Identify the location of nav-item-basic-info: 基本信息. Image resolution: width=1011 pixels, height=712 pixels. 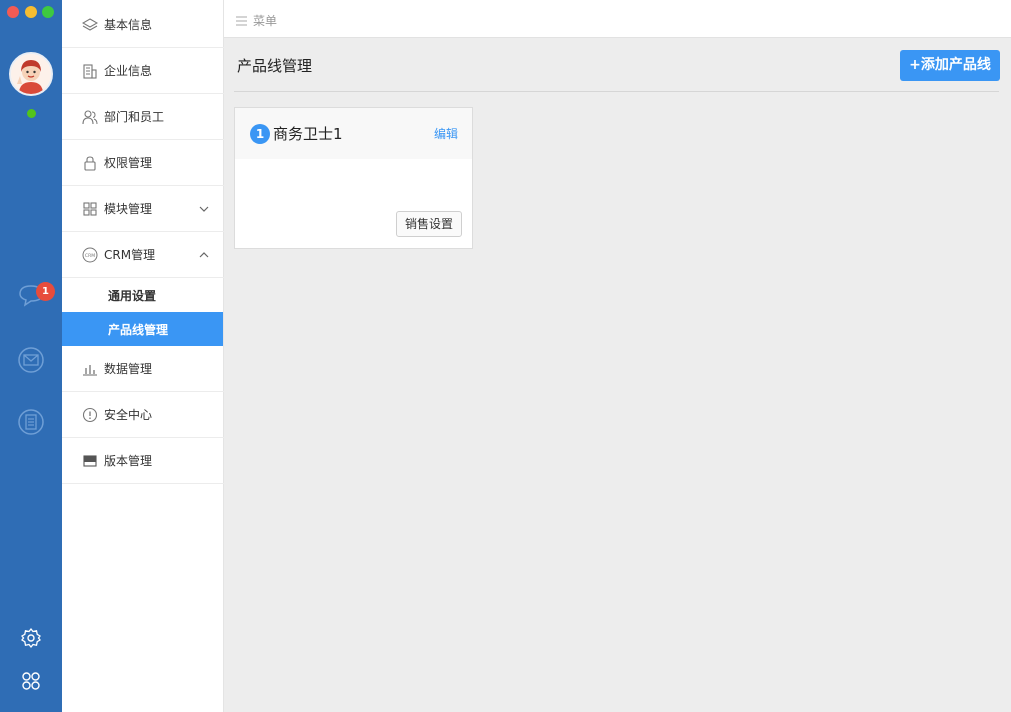
(143, 25).